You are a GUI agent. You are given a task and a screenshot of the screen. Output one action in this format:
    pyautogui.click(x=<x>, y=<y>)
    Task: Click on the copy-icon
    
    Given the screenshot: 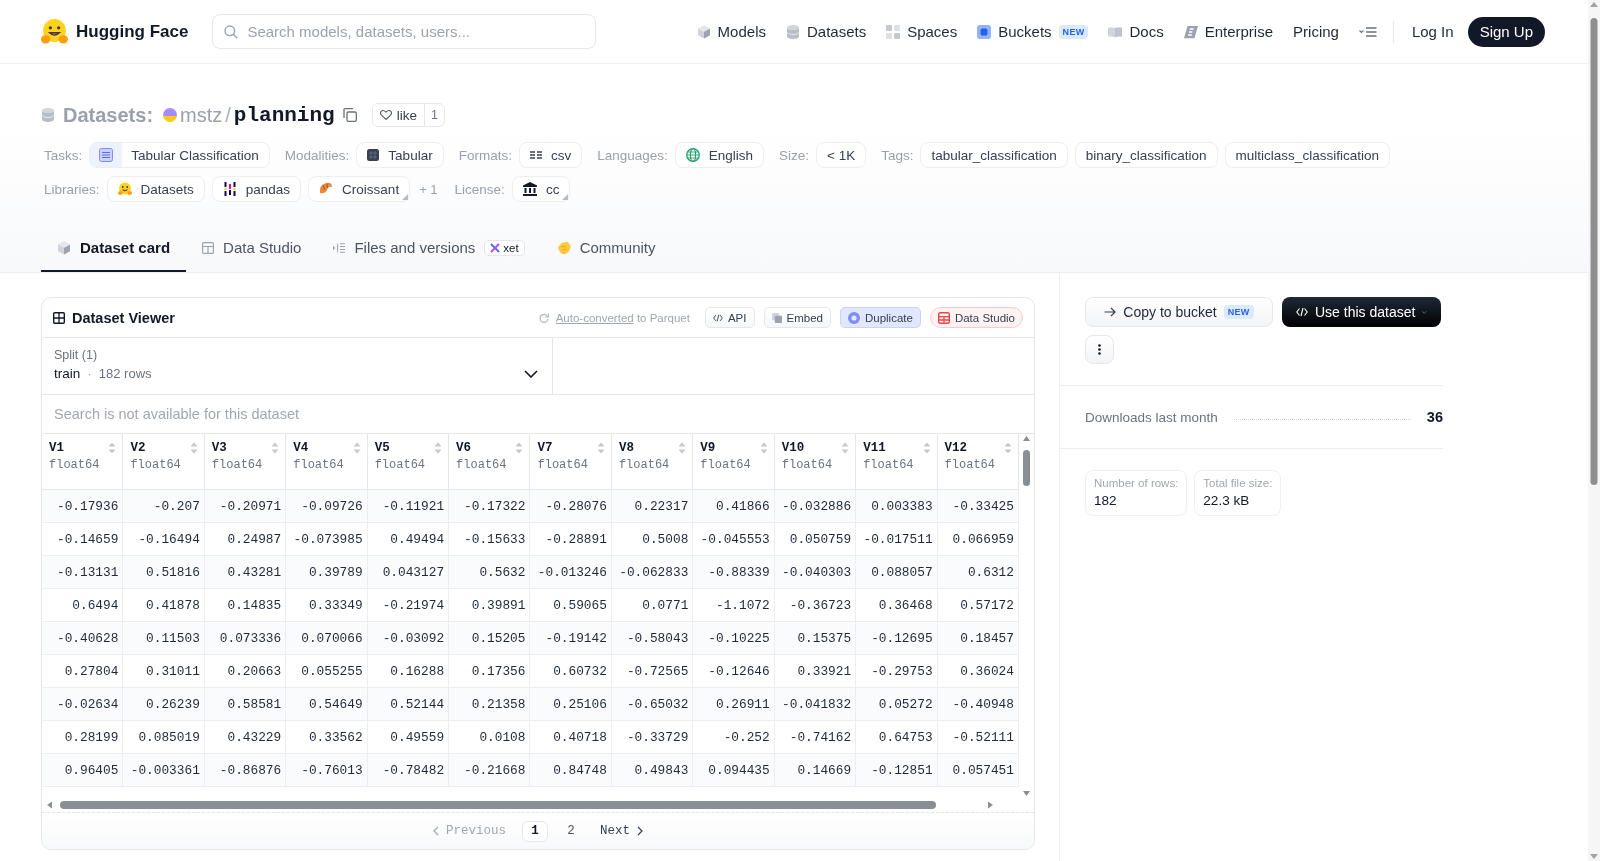 What is the action you would take?
    pyautogui.click(x=349, y=115)
    